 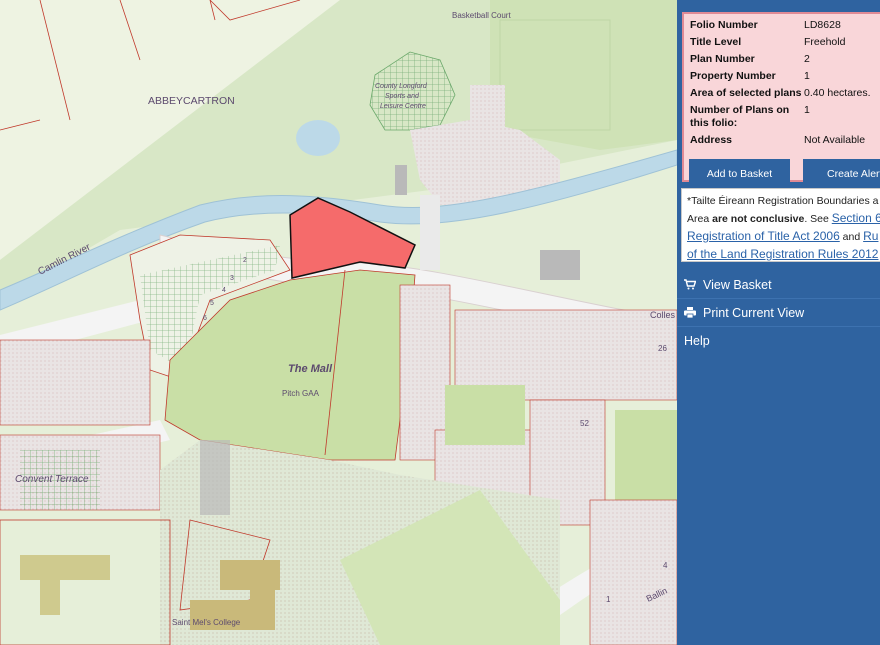 I want to click on print-view-menu-item: Print Current View, so click(x=778, y=313).